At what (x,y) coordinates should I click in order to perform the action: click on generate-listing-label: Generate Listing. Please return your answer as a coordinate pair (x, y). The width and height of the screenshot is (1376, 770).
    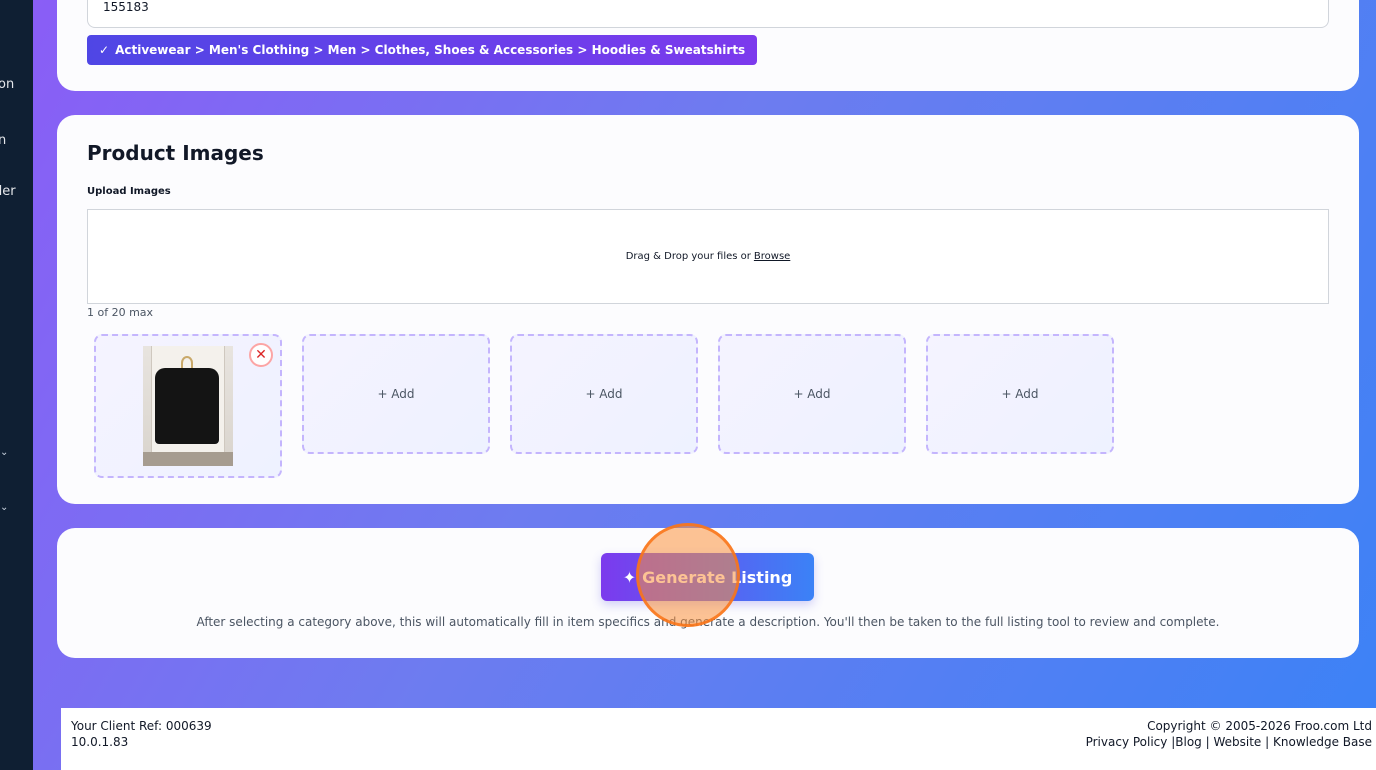
    Looking at the image, I should click on (717, 577).